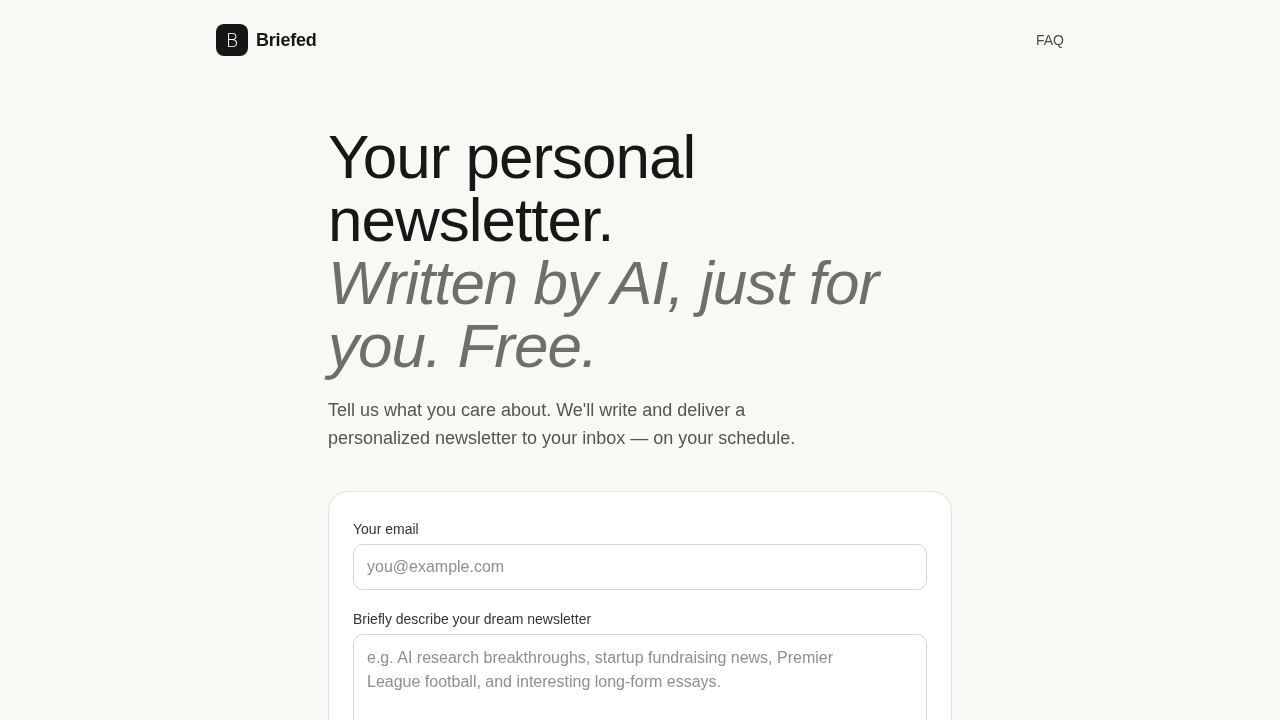 This screenshot has width=1280, height=720. Describe the element at coordinates (562, 424) in the screenshot. I see `hero-description: Tell us what you care about. We'll write and deliver a personalized newsletter to your inbox — on your schedule.` at that location.